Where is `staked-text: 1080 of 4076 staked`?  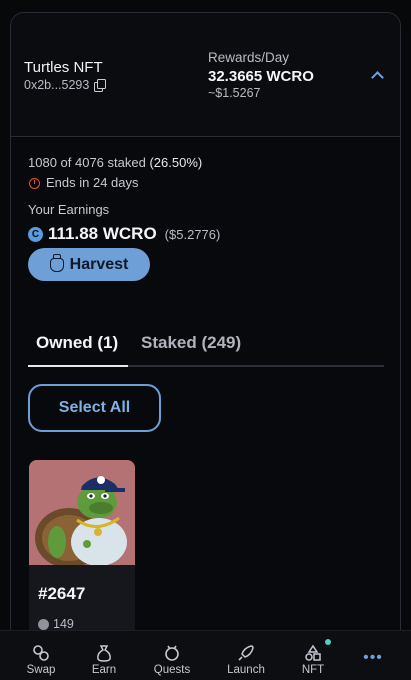 staked-text: 1080 of 4076 staked is located at coordinates (87, 162).